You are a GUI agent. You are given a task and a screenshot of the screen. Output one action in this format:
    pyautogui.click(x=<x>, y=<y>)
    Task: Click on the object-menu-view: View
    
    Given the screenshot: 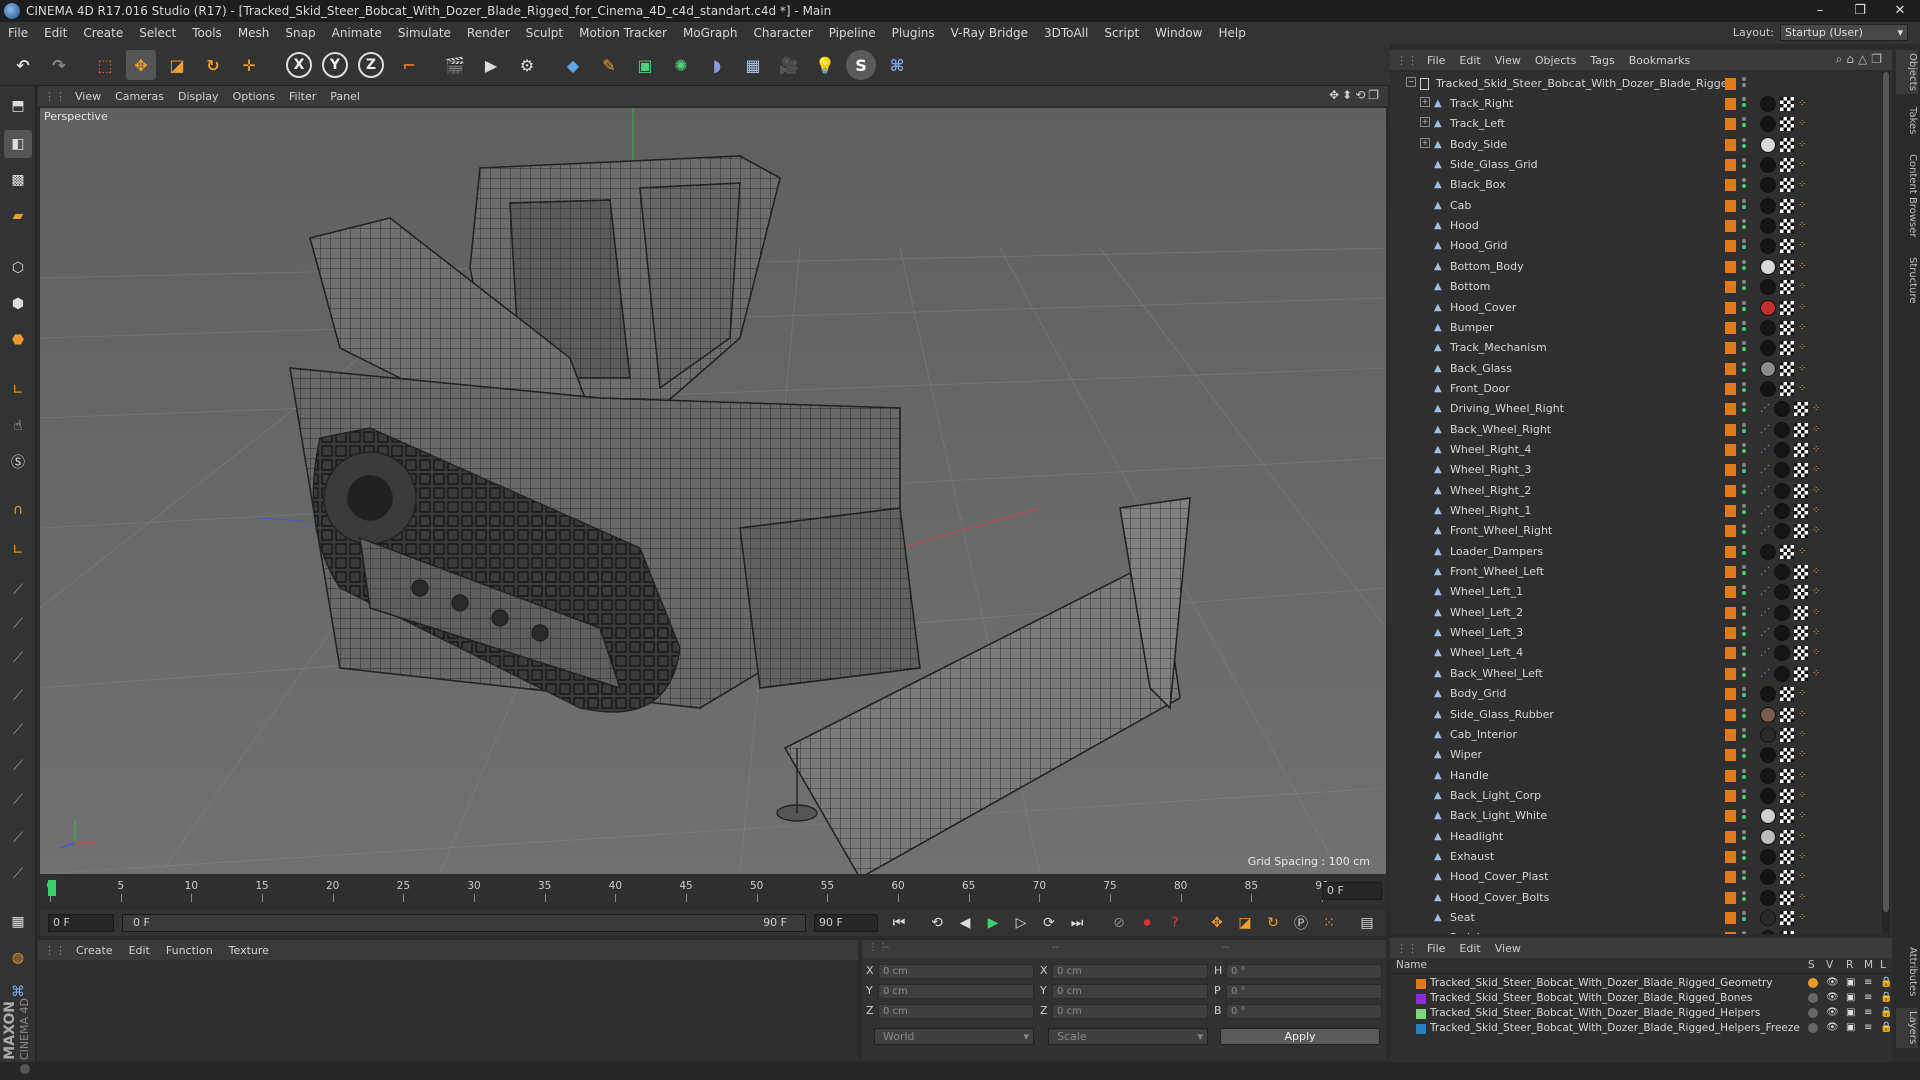 What is the action you would take?
    pyautogui.click(x=1508, y=60)
    